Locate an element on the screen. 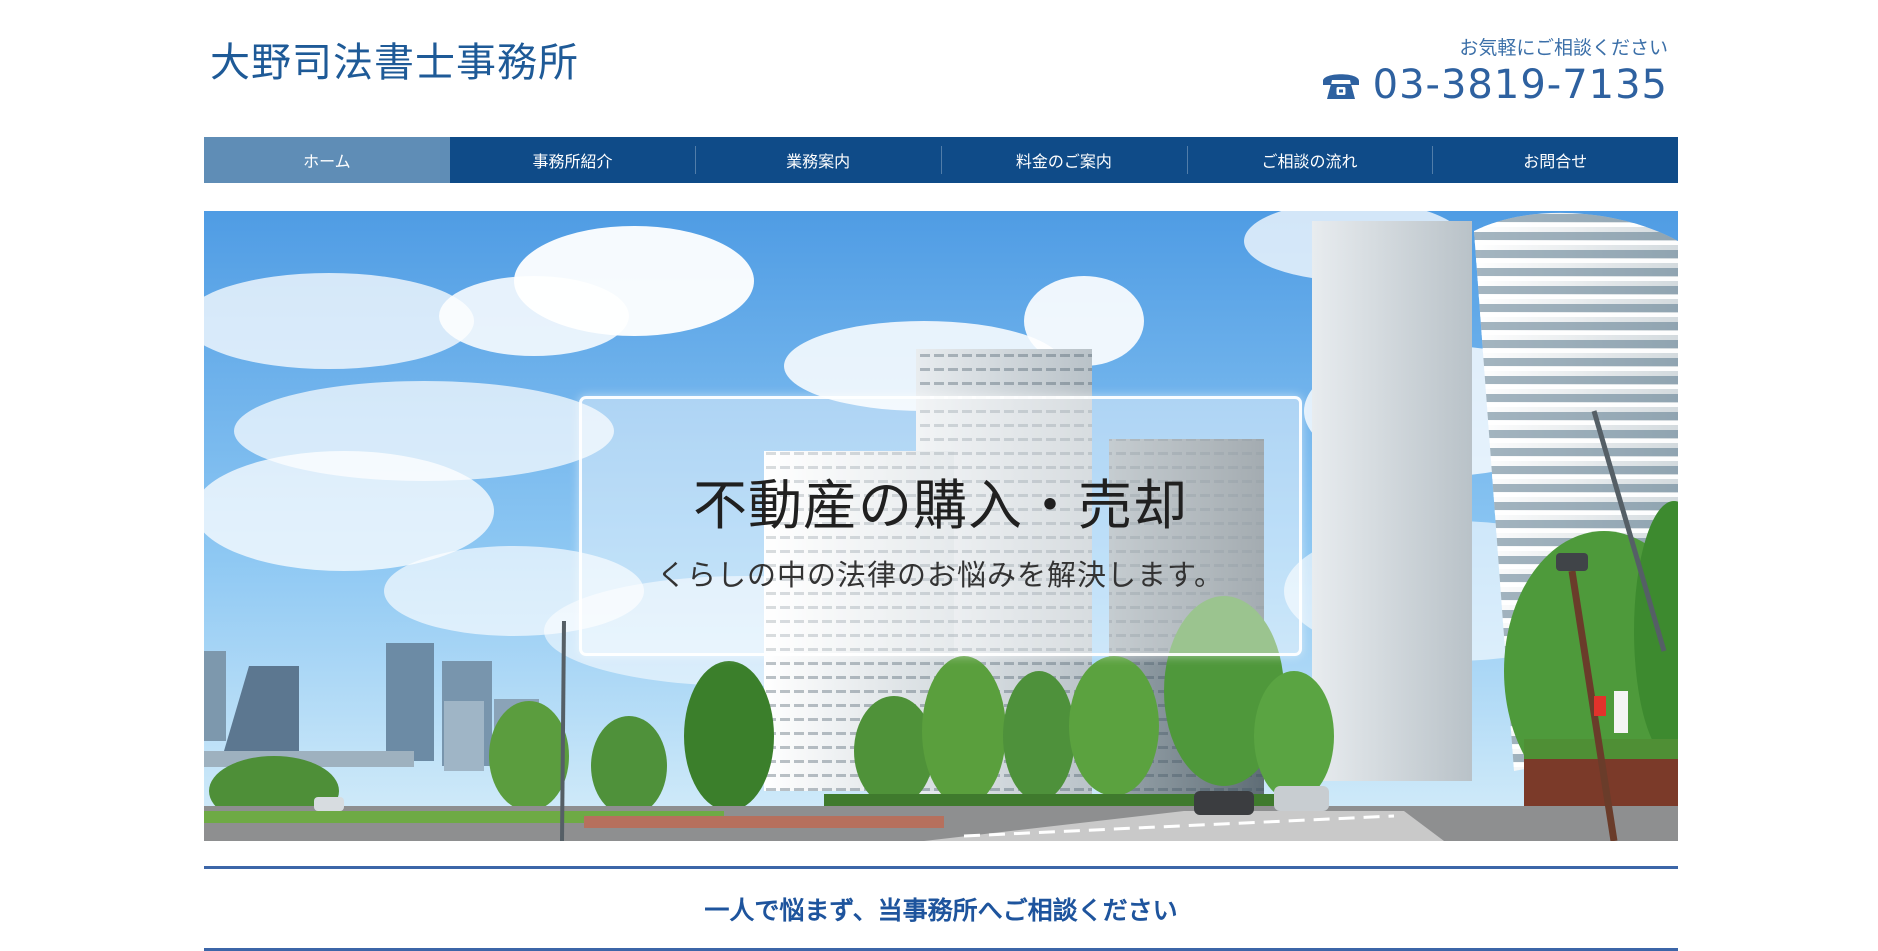 This screenshot has height=951, width=1878. consultation-heading-text: 一人で悩まず、当事務所へご相談ください is located at coordinates (941, 910).